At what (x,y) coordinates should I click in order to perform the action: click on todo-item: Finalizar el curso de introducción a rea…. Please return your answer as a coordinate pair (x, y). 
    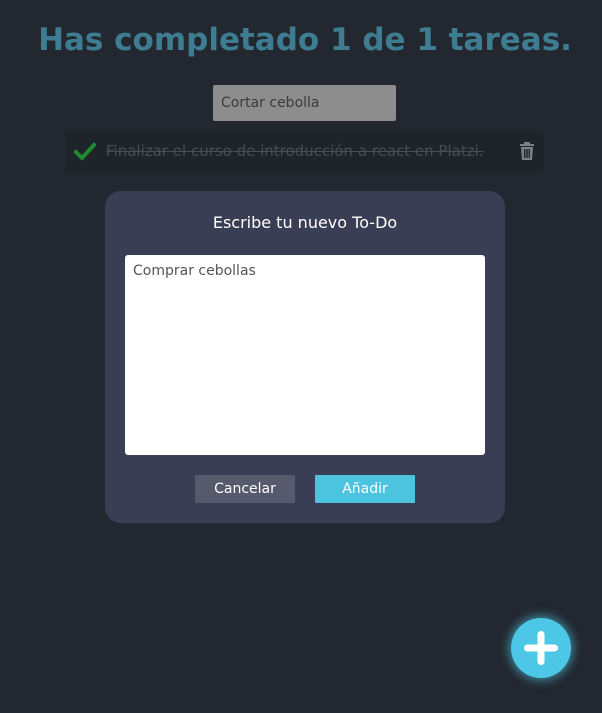
    Looking at the image, I should click on (305, 152).